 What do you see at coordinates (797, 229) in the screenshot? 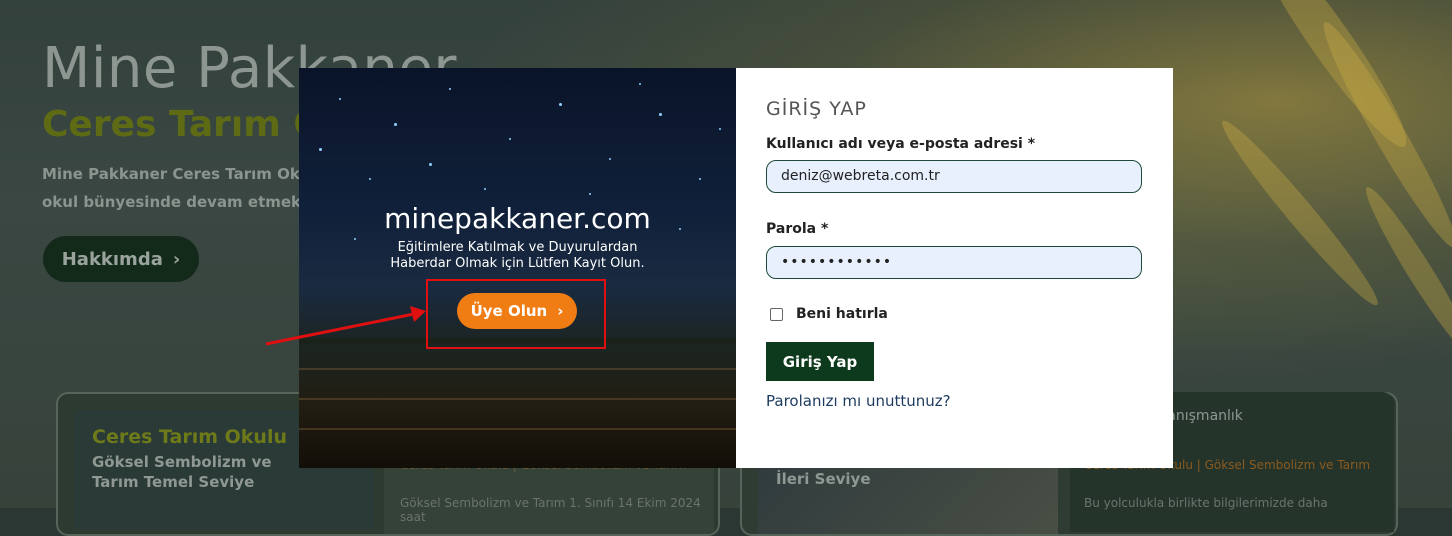
I see `password-label: Parola *` at bounding box center [797, 229].